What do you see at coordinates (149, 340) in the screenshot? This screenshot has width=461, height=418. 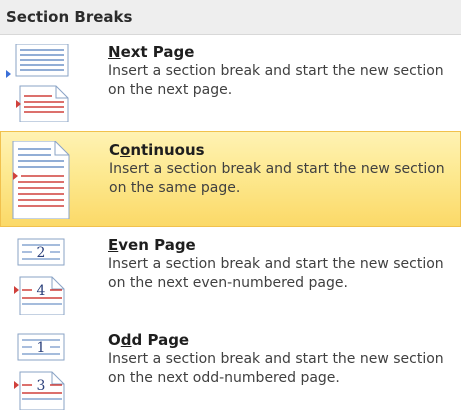 I see `menu-item-title: Odd Page` at bounding box center [149, 340].